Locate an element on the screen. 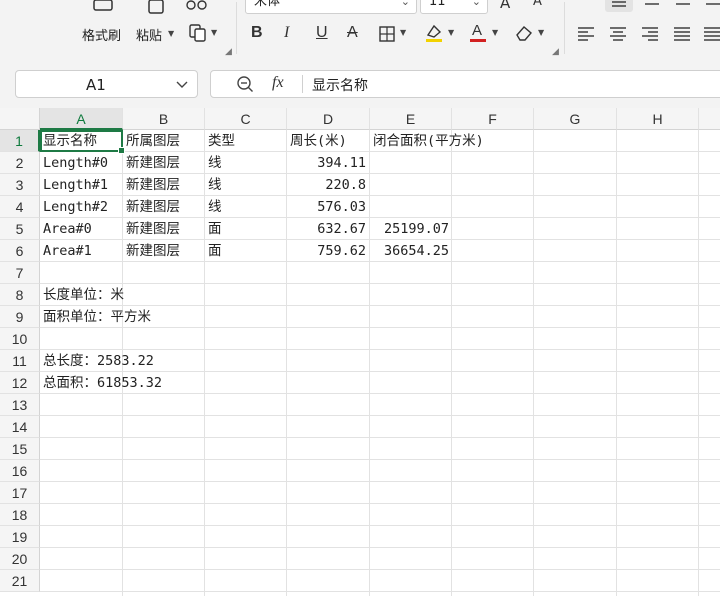 The image size is (720, 596). name-box: A1 is located at coordinates (106, 84).